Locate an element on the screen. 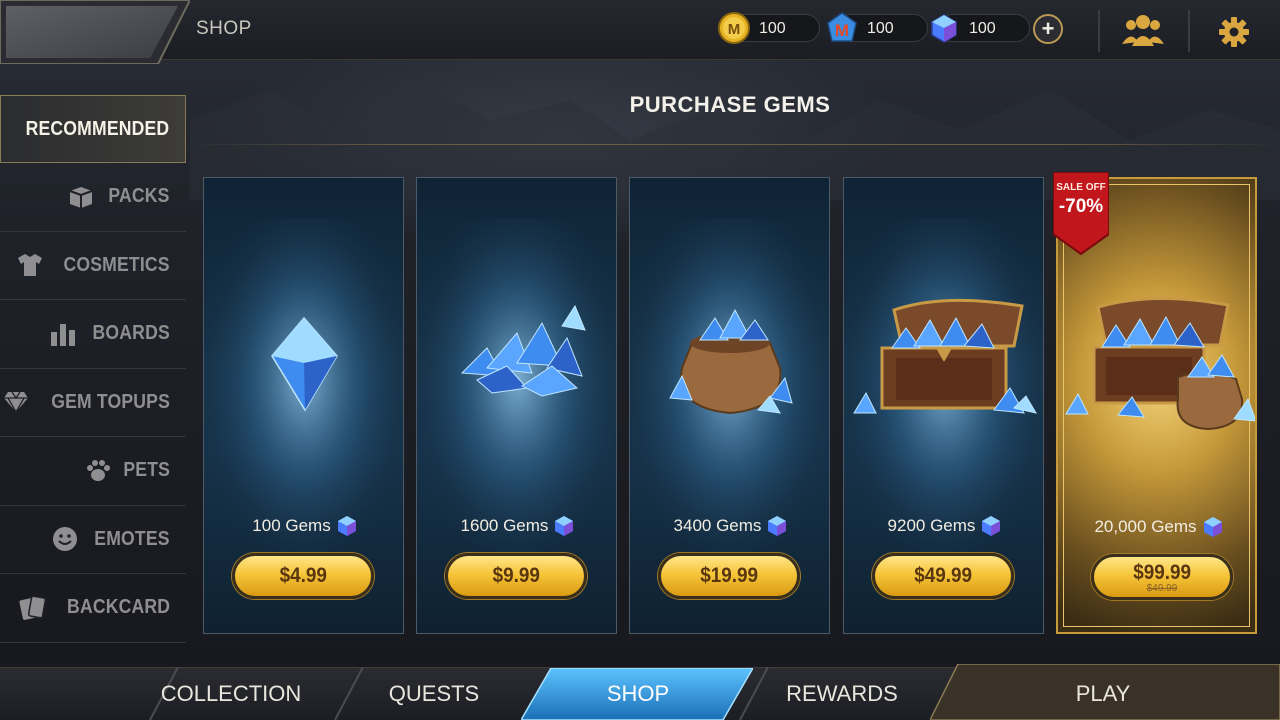  gem-amount-label: 9200 Gems is located at coordinates (931, 525).